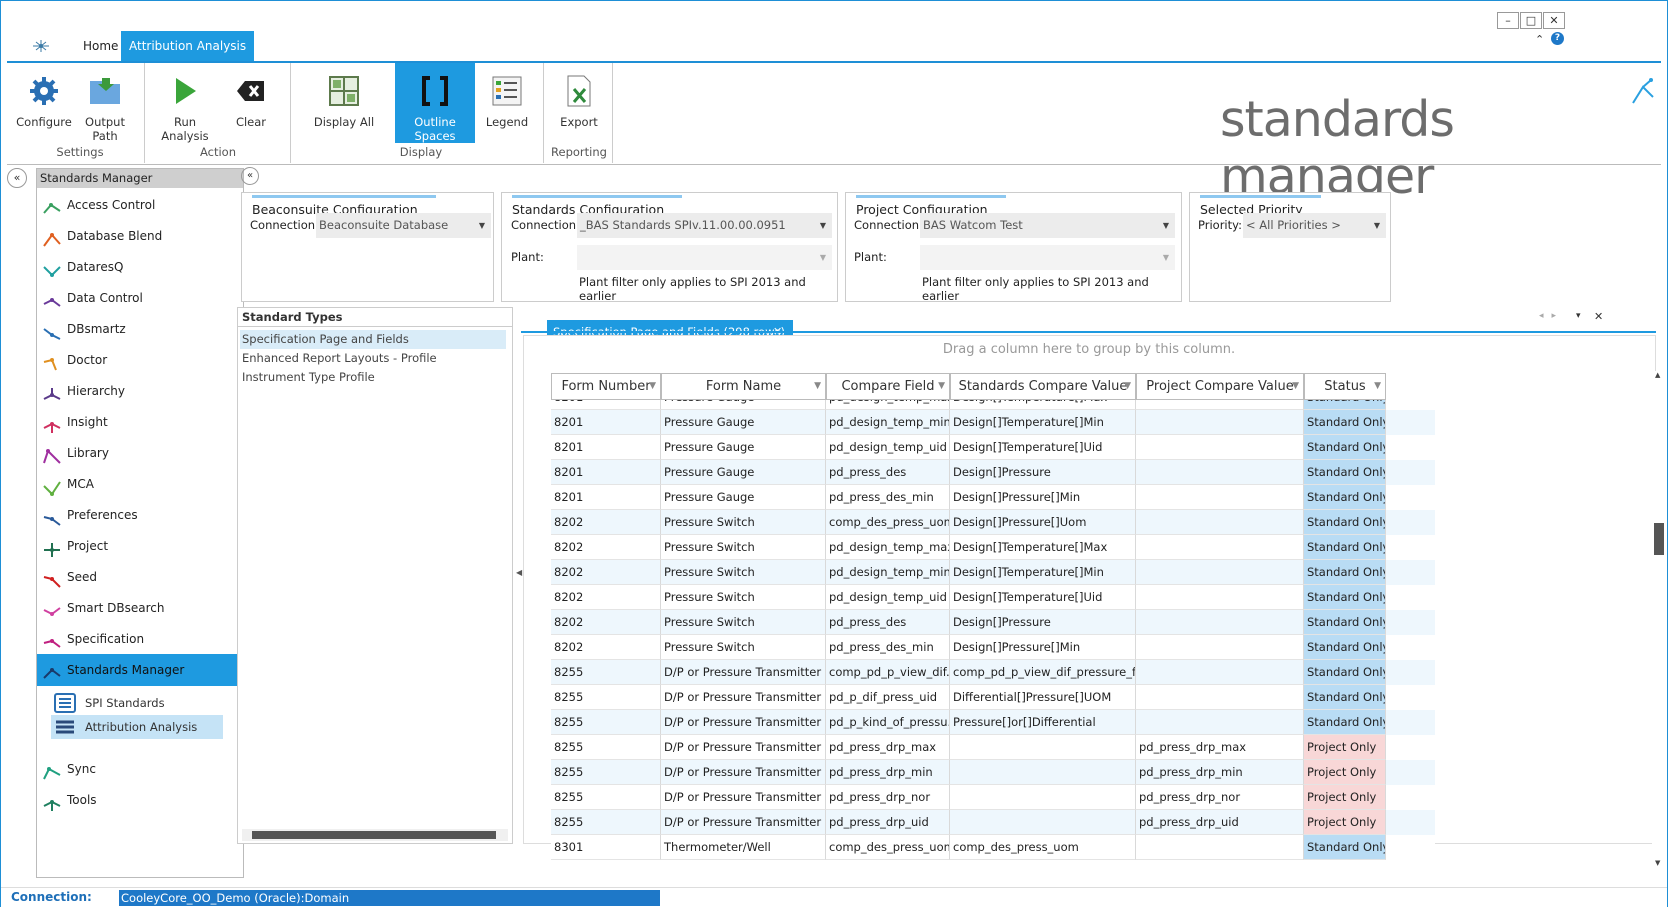 This screenshot has height=907, width=1668. Describe the element at coordinates (1345, 386) in the screenshot. I see `column-header-status: Status ▼` at that location.